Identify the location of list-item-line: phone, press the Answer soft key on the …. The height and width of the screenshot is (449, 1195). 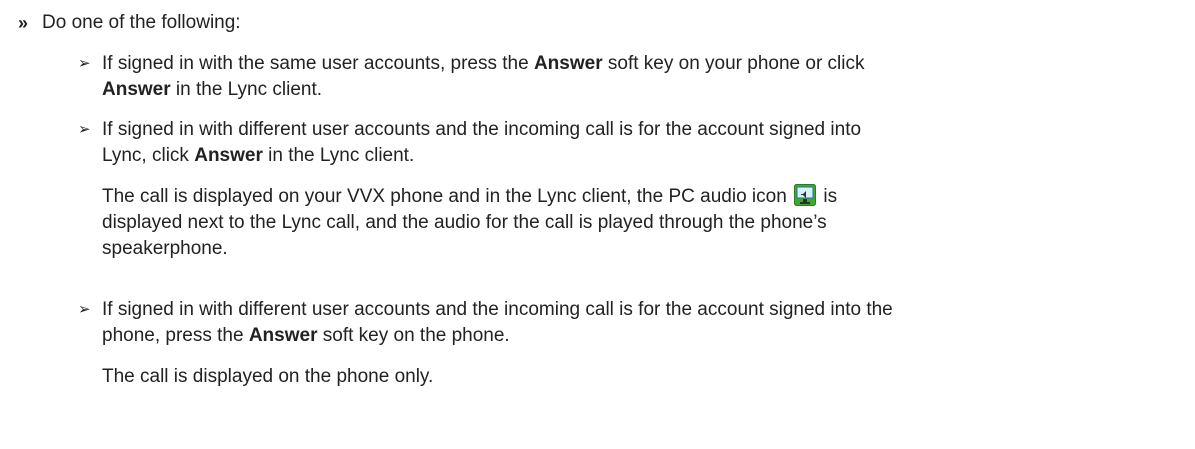
(306, 335).